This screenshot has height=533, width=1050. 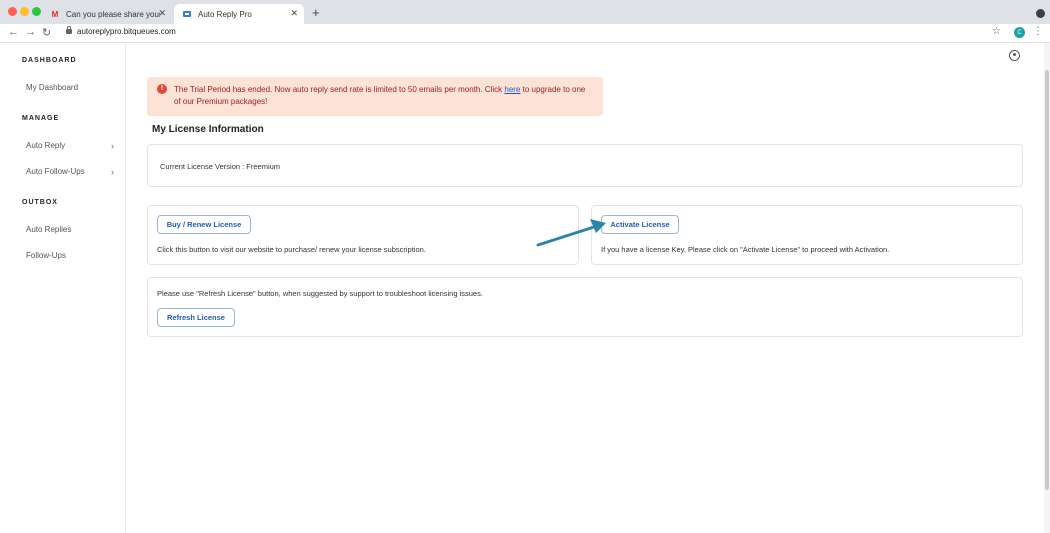 What do you see at coordinates (1040, 13) in the screenshot?
I see `tab-search-icon` at bounding box center [1040, 13].